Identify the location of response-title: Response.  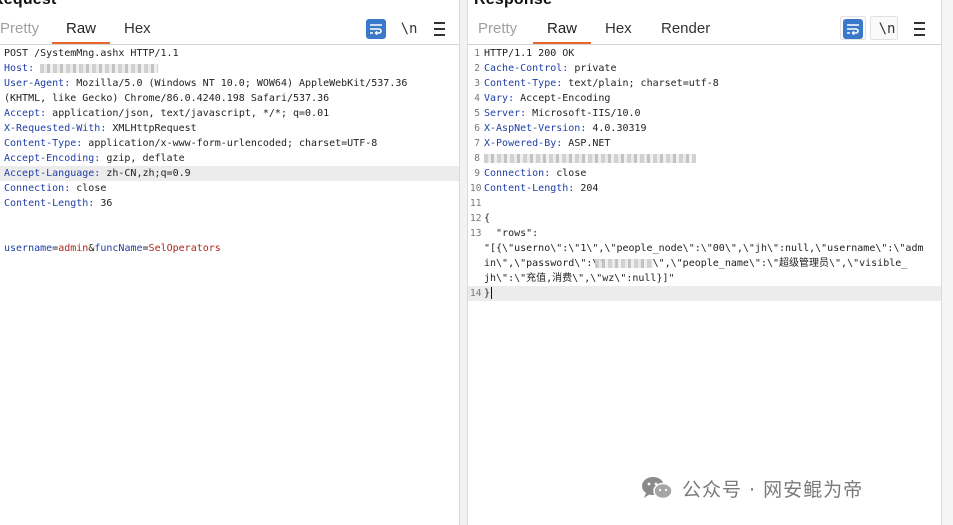
(513, 4).